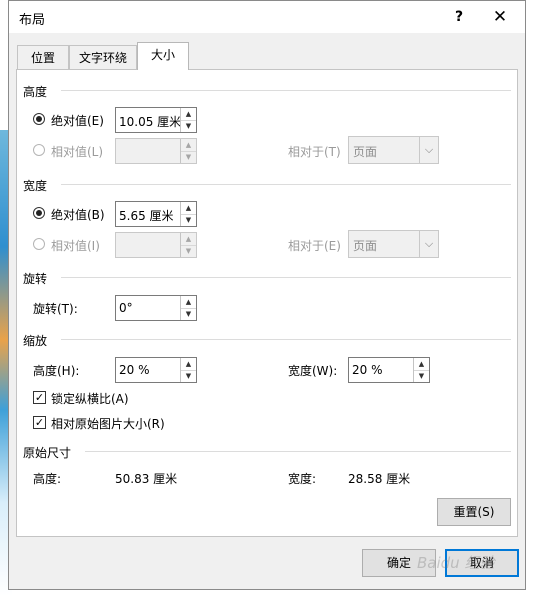 Image resolution: width=534 pixels, height=596 pixels. I want to click on dialog-title: 布局, so click(32, 20).